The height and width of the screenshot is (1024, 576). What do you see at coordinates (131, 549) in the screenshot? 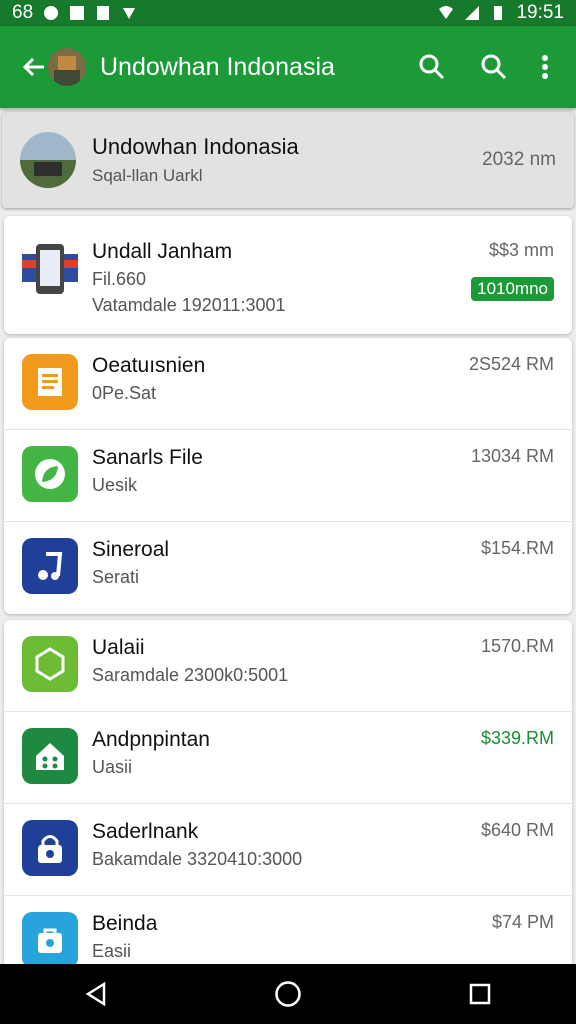
I see `row-title: Sineroal` at bounding box center [131, 549].